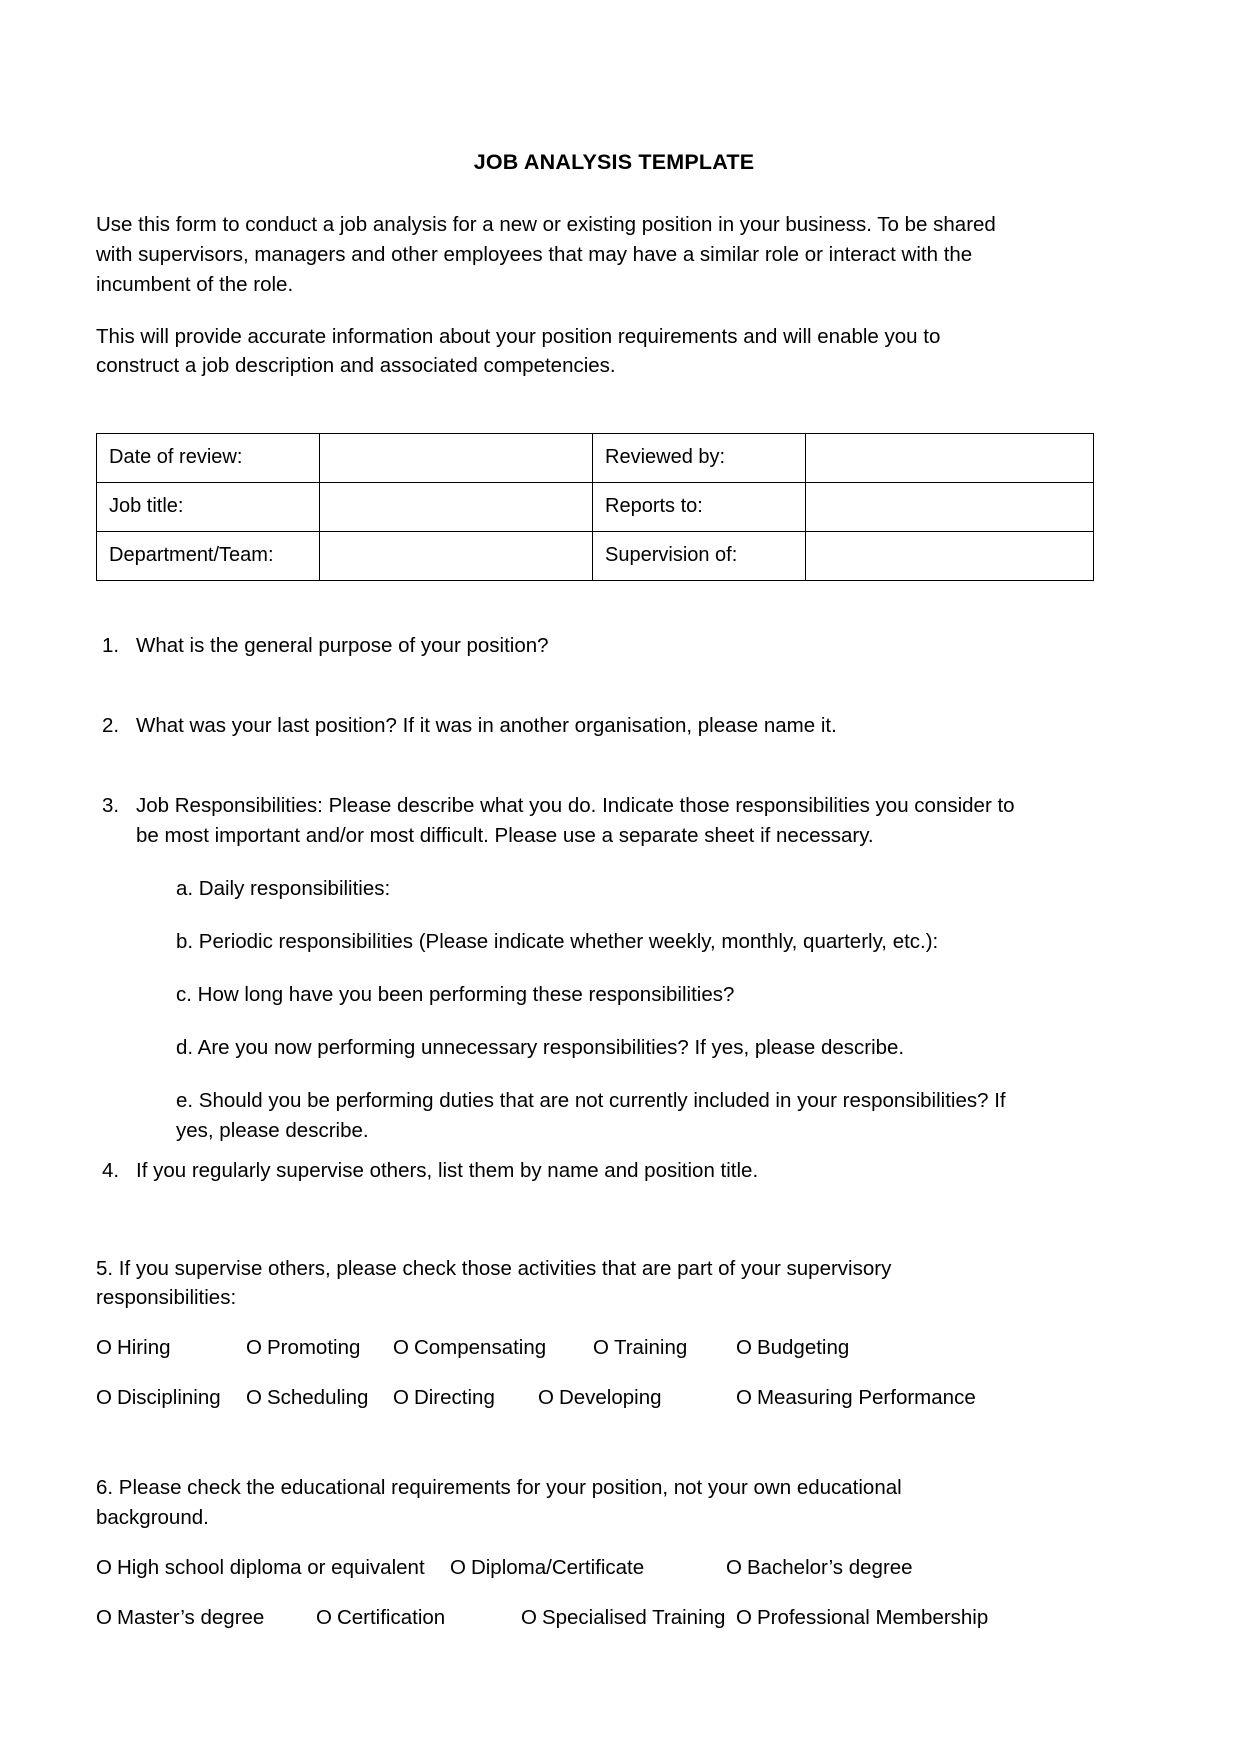 This screenshot has height=1754, width=1240. What do you see at coordinates (610, 1398) in the screenshot?
I see `checkbox-label: Developing` at bounding box center [610, 1398].